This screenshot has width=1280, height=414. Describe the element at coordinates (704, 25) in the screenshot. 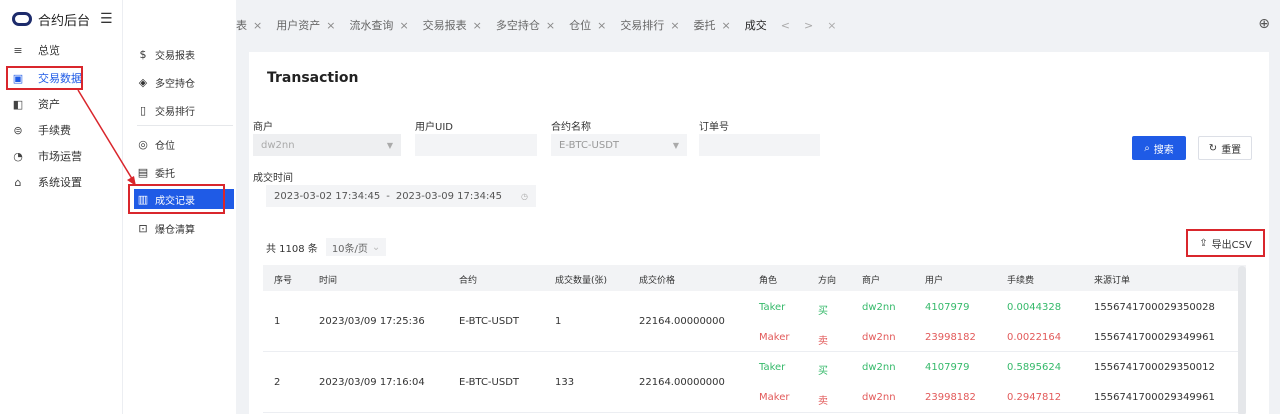

I see `tab-label: 委托` at that location.